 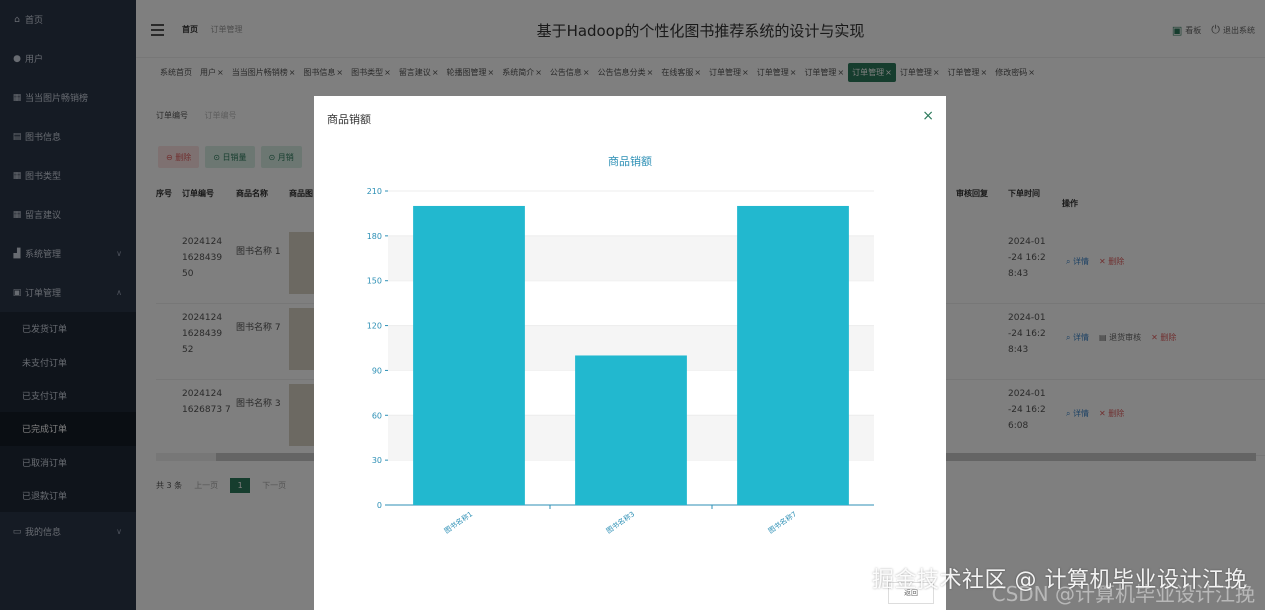 I want to click on y-tick-label: 30, so click(x=377, y=460).